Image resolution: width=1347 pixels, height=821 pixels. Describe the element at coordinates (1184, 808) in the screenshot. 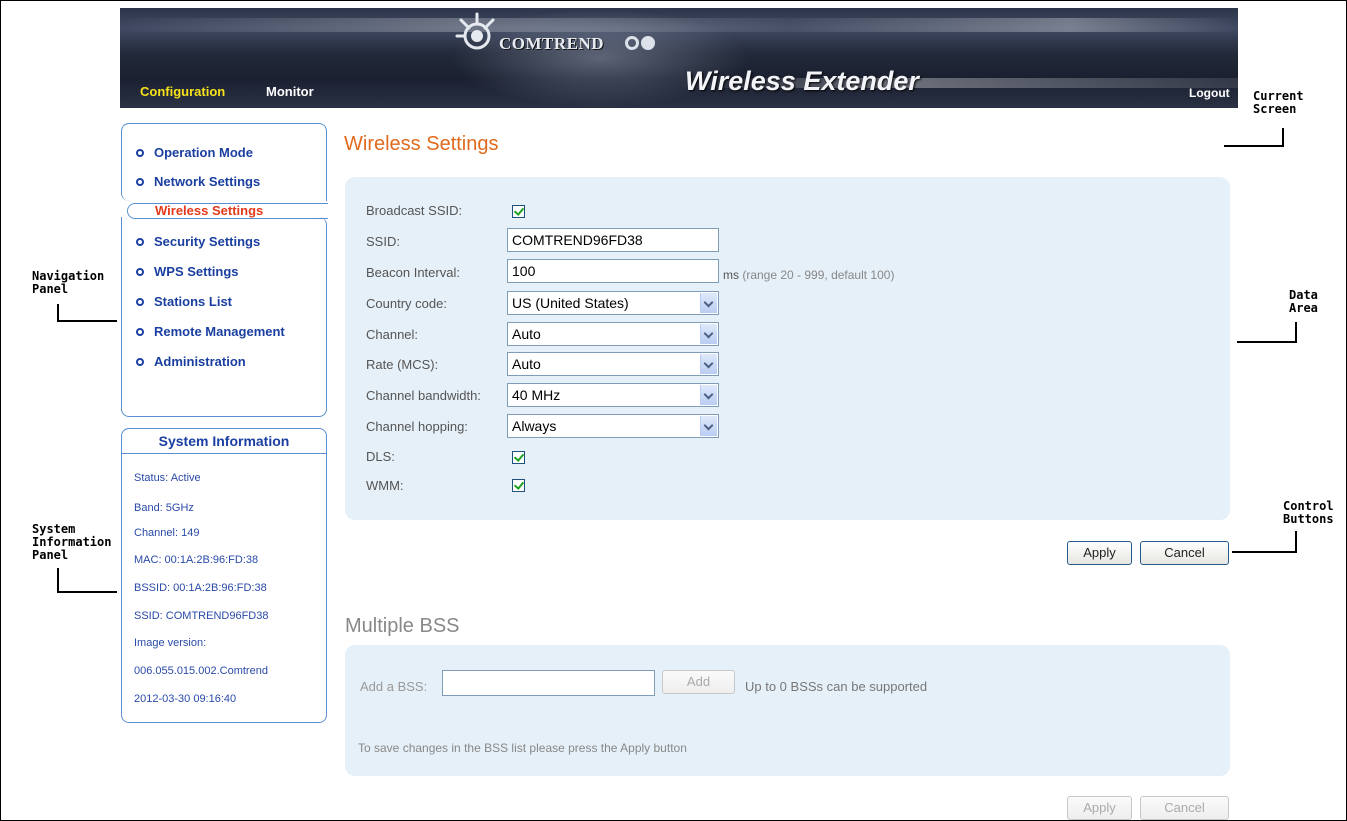

I see `bss-cancel-button: Cancel` at that location.